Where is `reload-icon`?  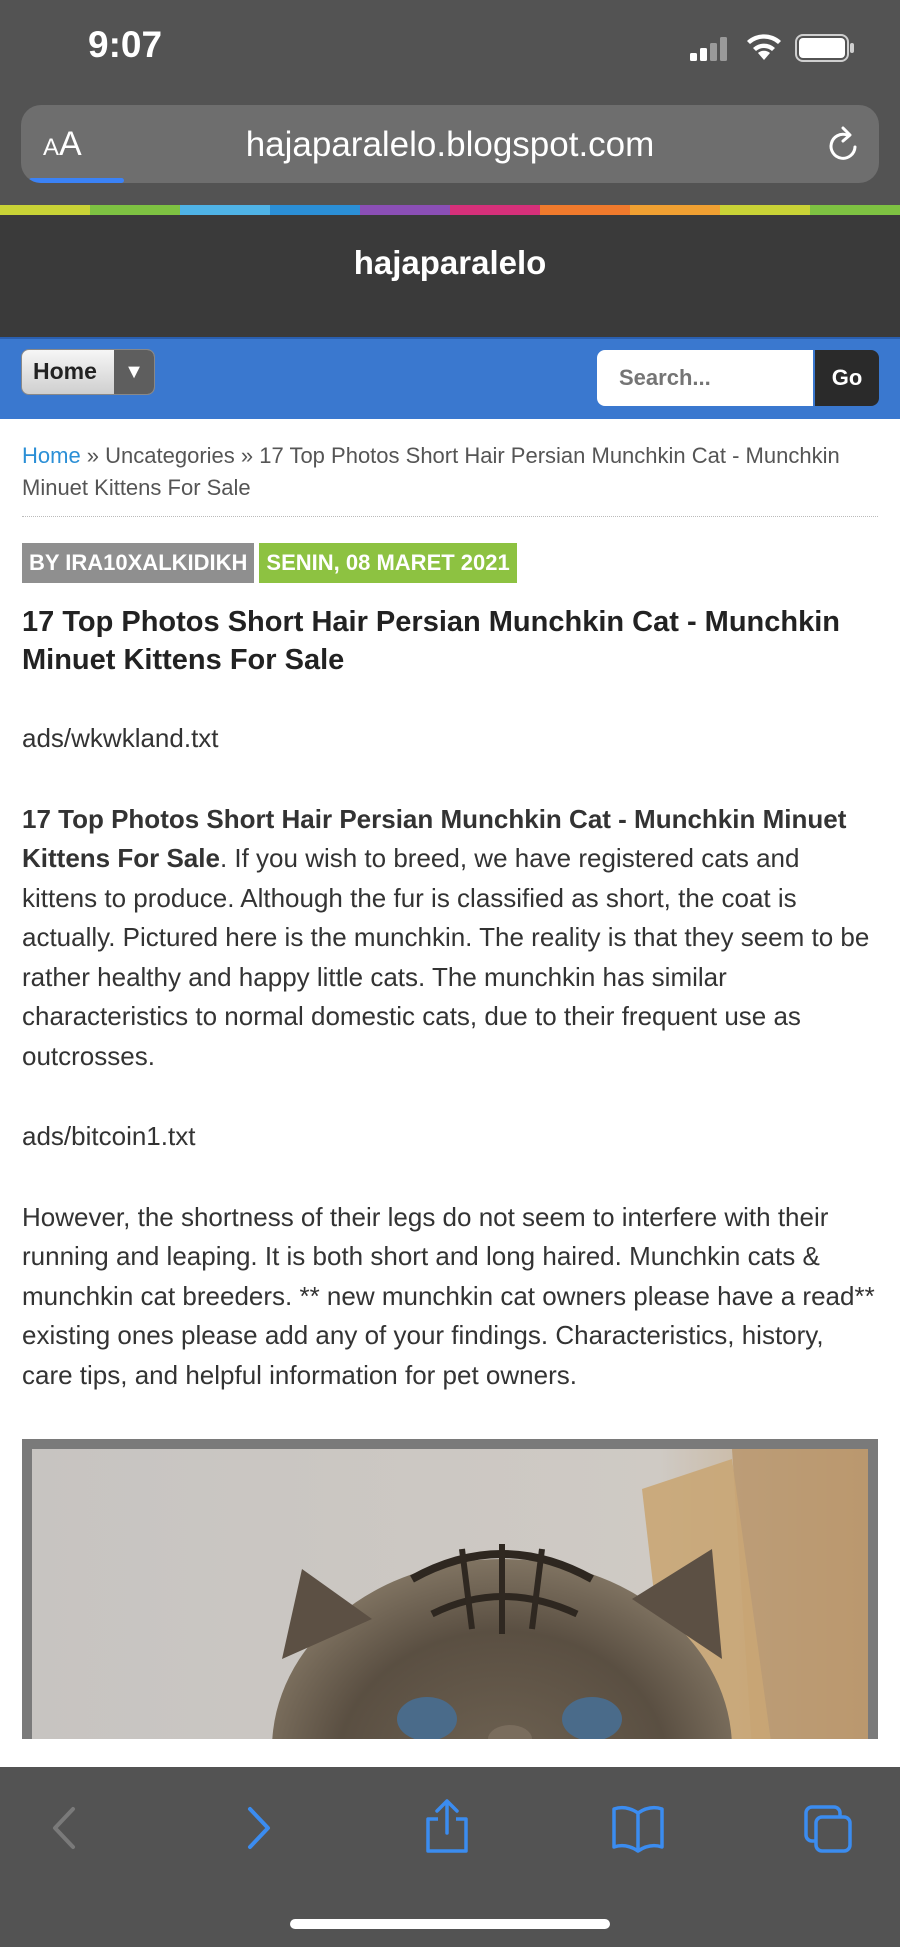
reload-icon is located at coordinates (844, 145).